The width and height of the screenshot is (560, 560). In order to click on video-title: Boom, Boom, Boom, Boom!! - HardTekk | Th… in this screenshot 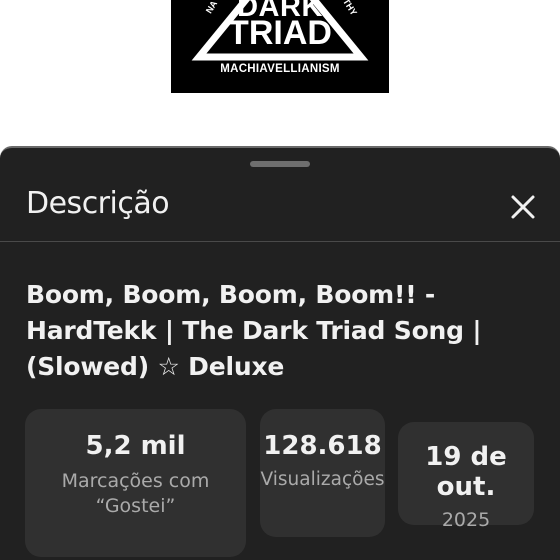, I will do `click(254, 330)`.